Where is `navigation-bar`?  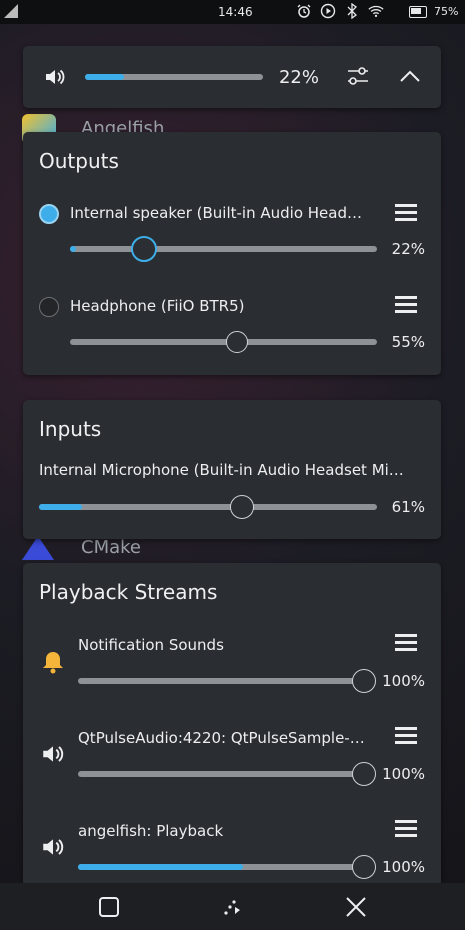
navigation-bar is located at coordinates (232, 906).